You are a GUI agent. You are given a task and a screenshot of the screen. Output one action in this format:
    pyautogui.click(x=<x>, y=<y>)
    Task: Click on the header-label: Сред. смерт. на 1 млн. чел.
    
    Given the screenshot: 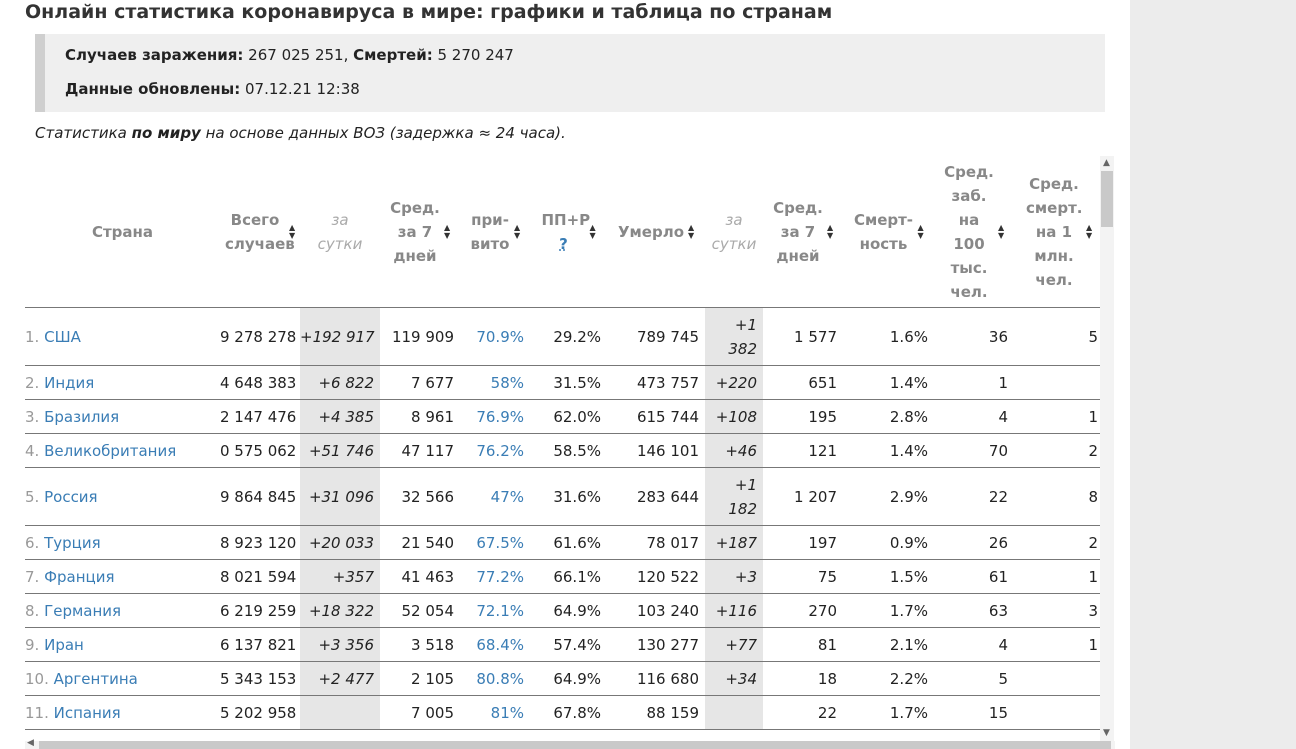 What is the action you would take?
    pyautogui.click(x=1054, y=231)
    